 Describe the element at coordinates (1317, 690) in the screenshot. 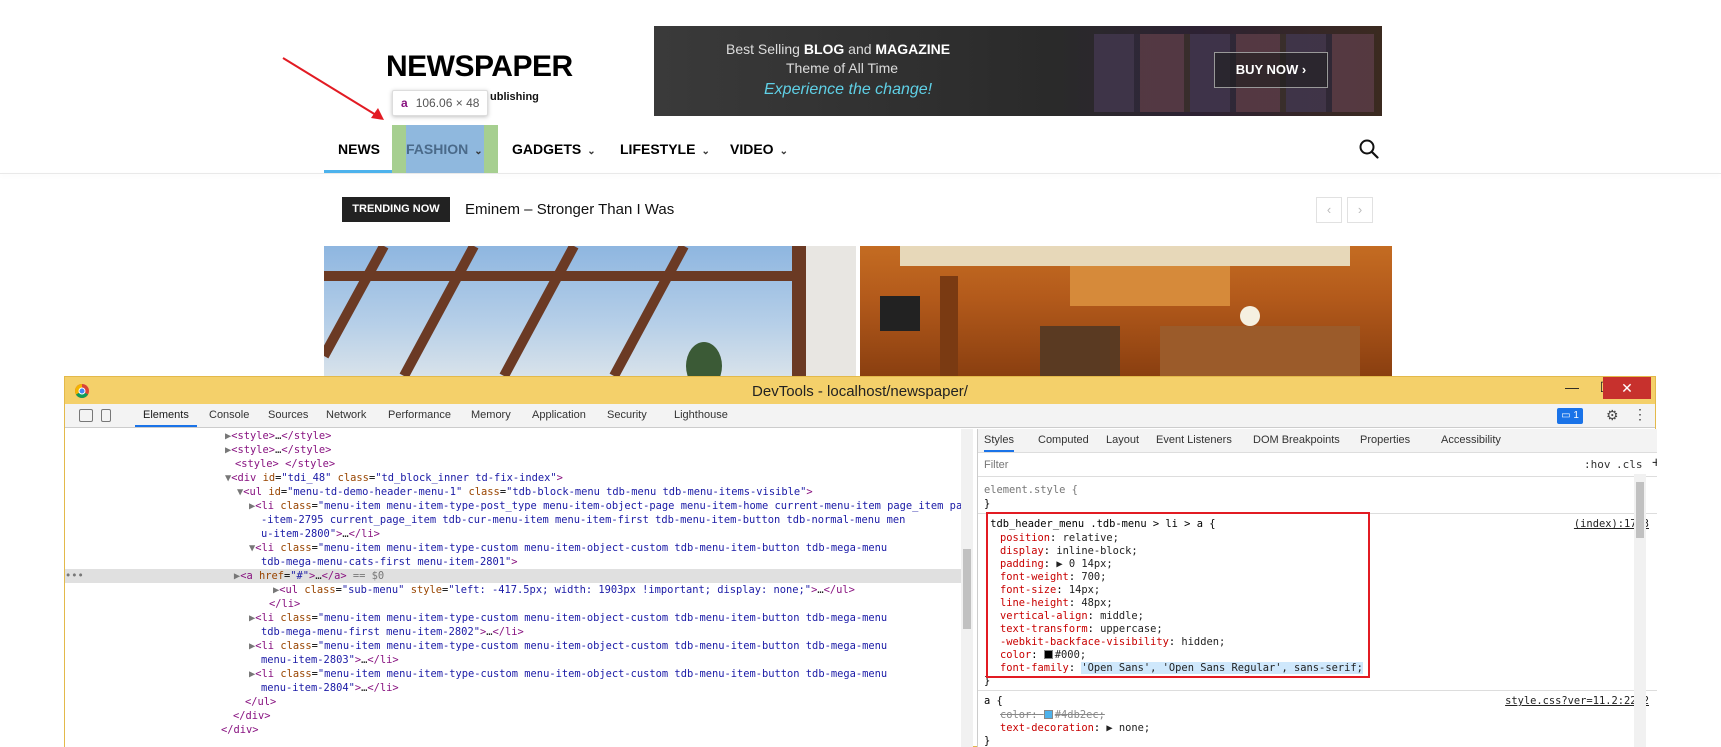

I see `rule-separator` at that location.